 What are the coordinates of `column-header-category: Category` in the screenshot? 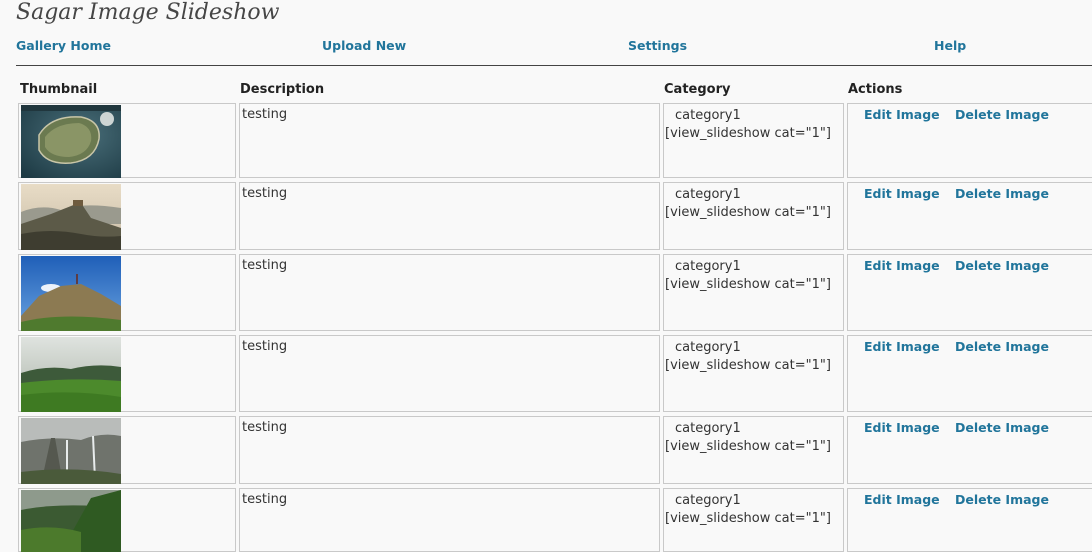 It's located at (697, 89).